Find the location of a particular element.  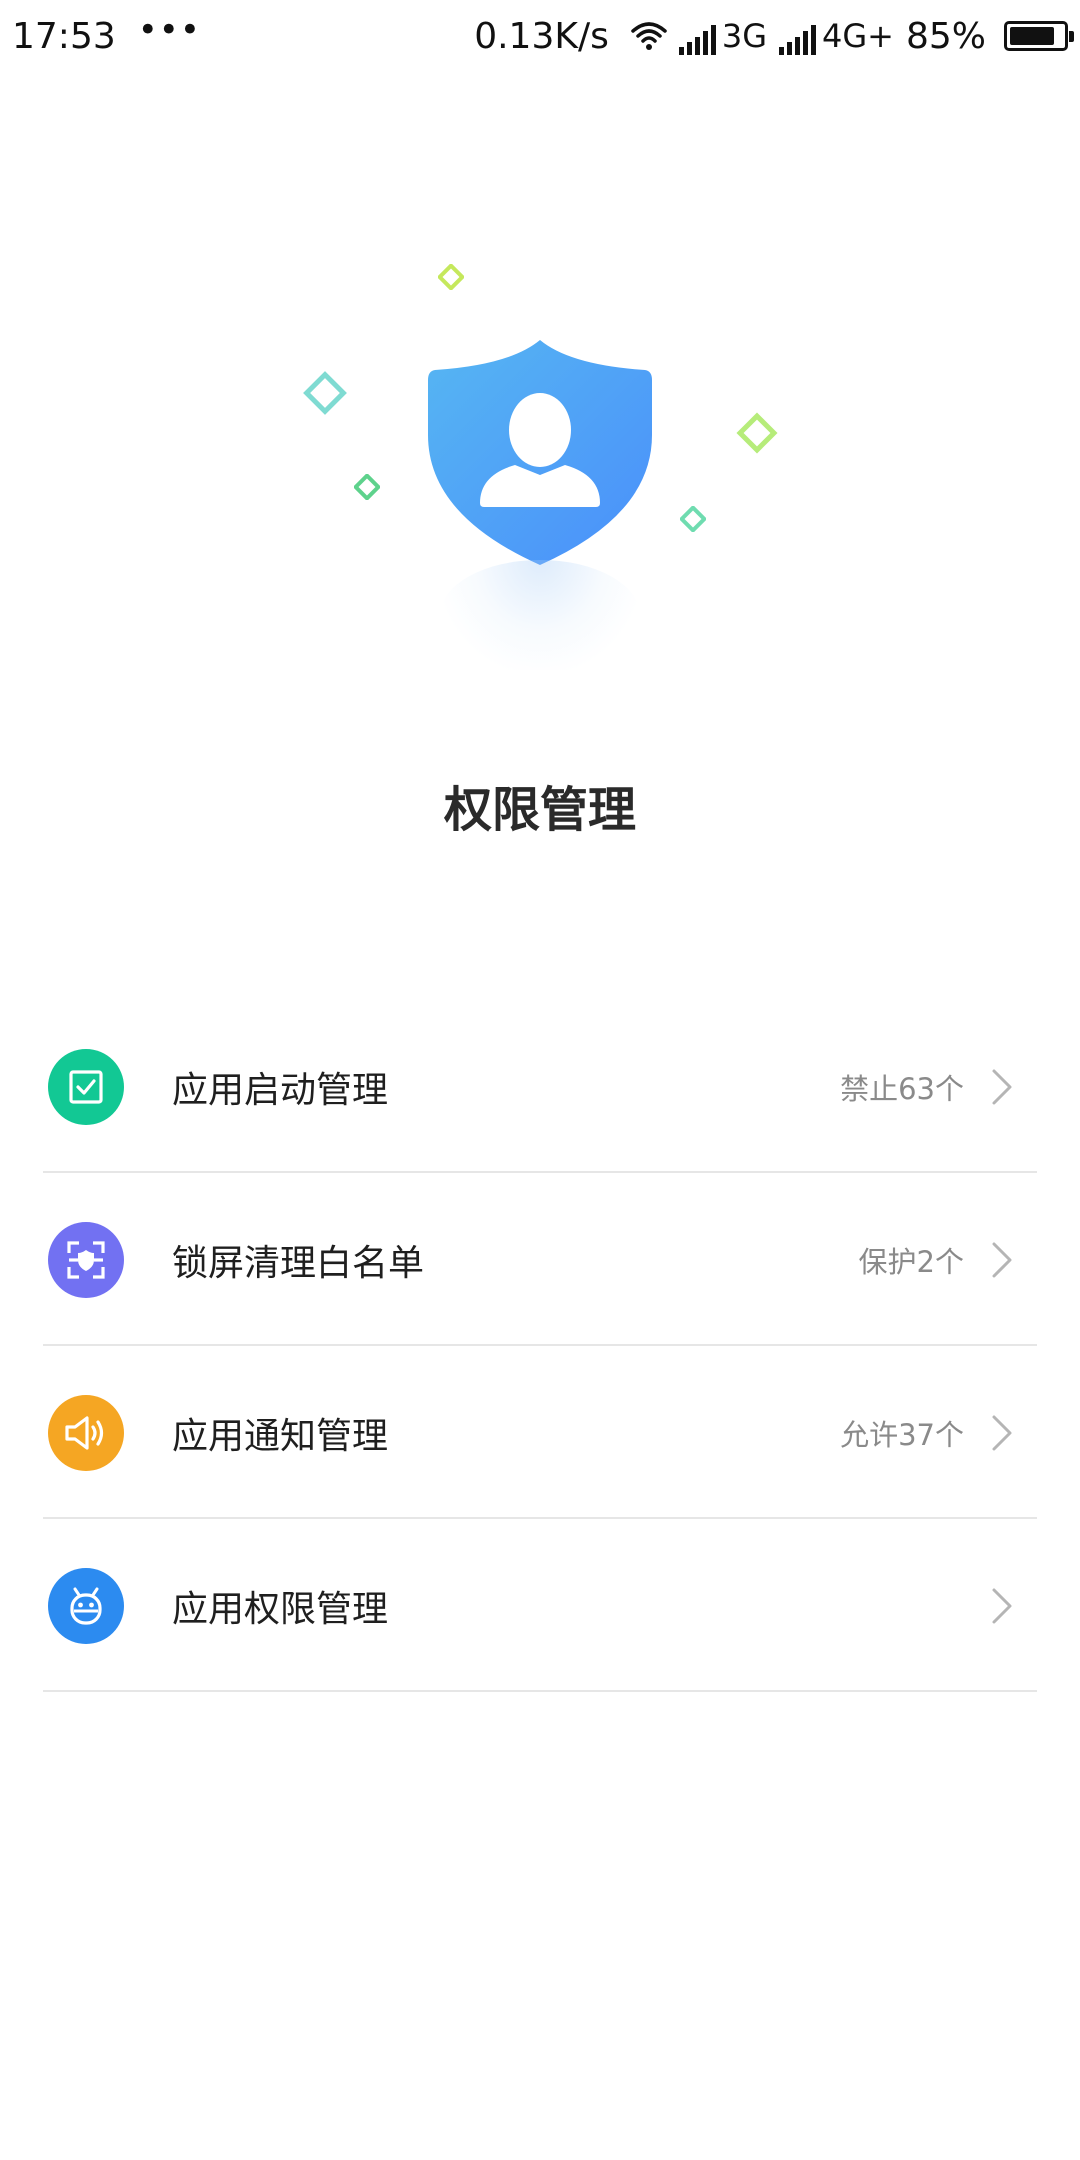

android-robot-icon is located at coordinates (86, 1605).